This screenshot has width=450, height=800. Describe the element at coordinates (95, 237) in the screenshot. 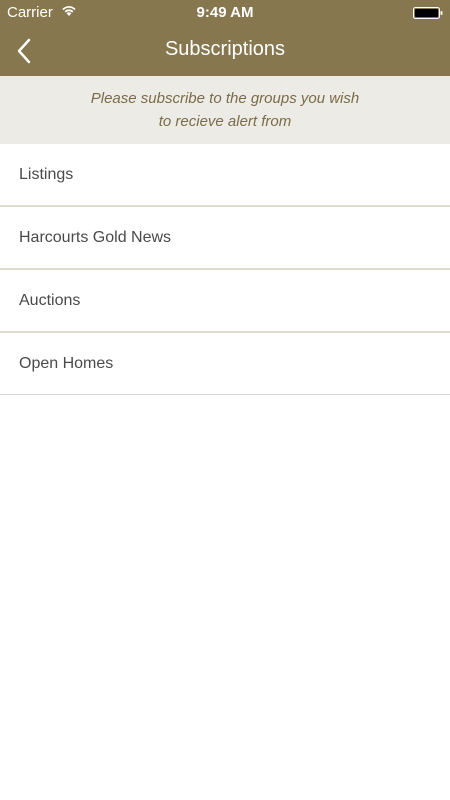

I see `subscription-item-label: Harcourts Gold News` at that location.